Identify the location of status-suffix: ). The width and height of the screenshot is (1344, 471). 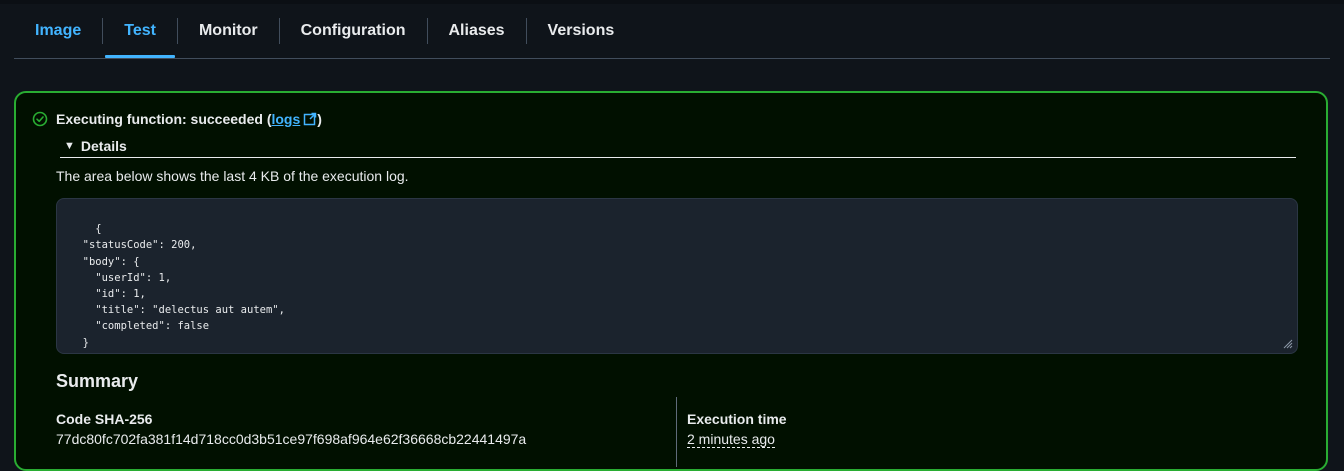
(319, 119).